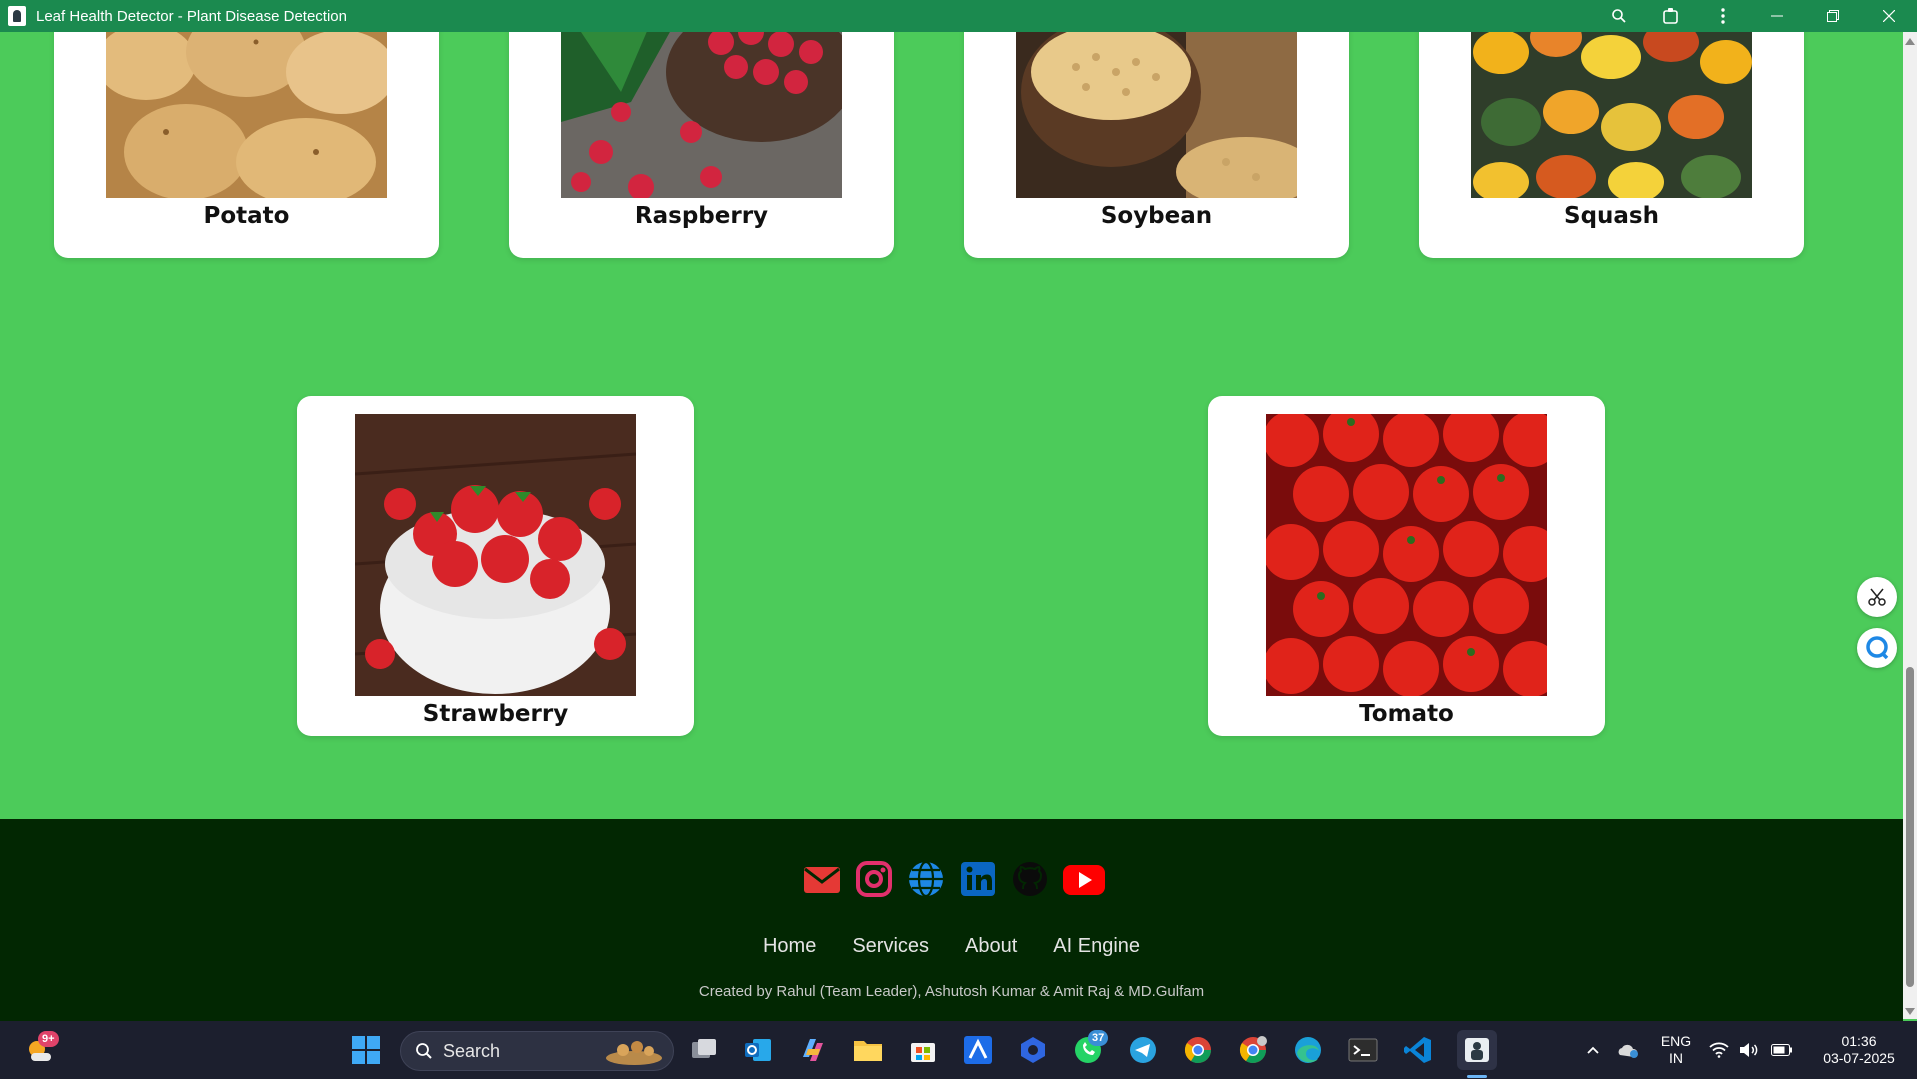 Image resolution: width=1917 pixels, height=1079 pixels. What do you see at coordinates (17, 16) in the screenshot?
I see `app-icon` at bounding box center [17, 16].